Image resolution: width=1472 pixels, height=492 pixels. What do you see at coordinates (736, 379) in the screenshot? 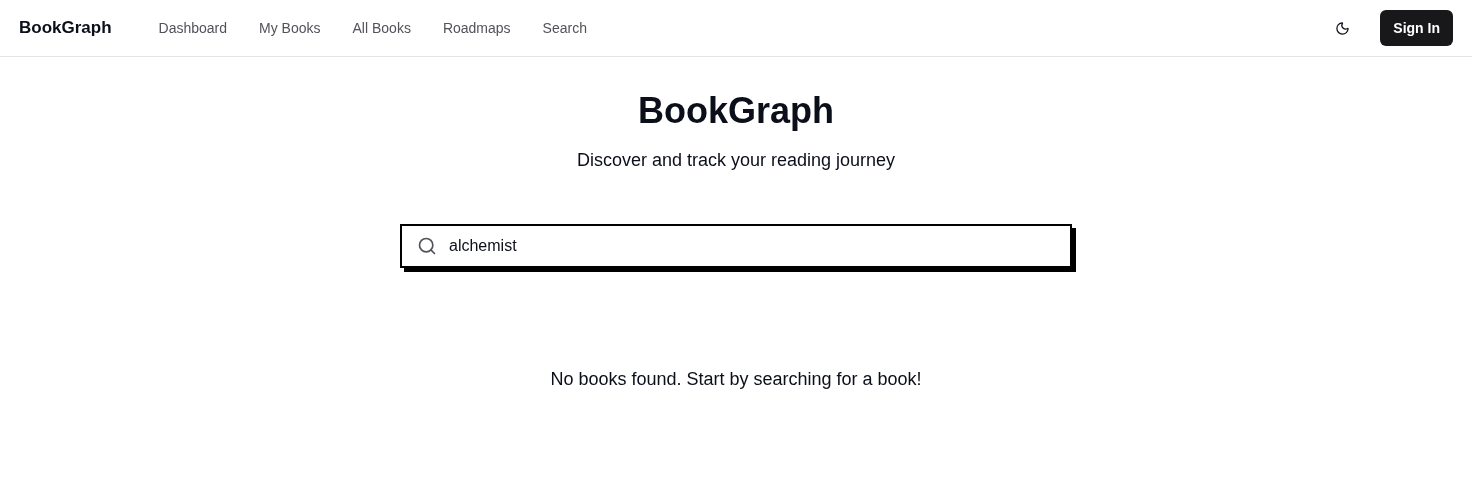
I see `empty-message: No books found. Start by searching for a book!` at bounding box center [736, 379].